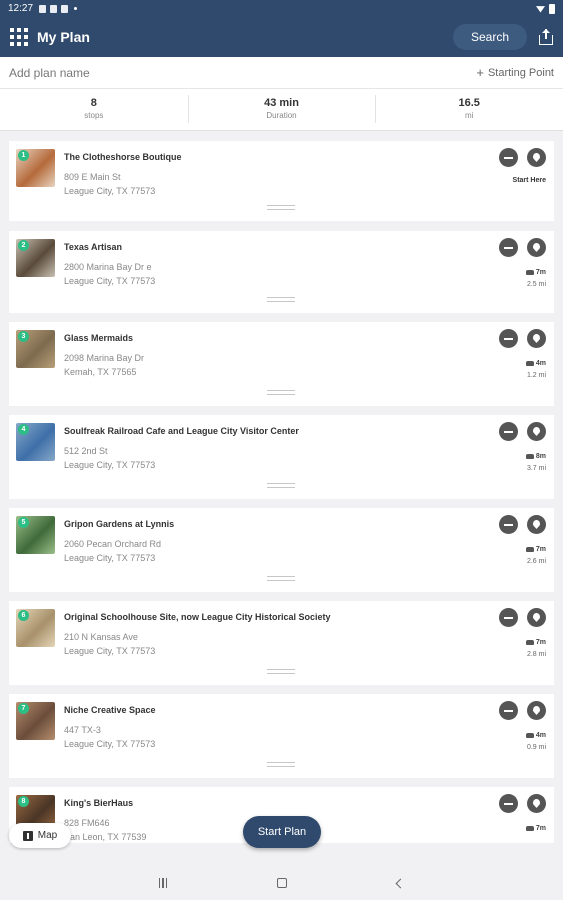  What do you see at coordinates (98, 338) in the screenshot?
I see `stop-name: Glass Mermaids` at bounding box center [98, 338].